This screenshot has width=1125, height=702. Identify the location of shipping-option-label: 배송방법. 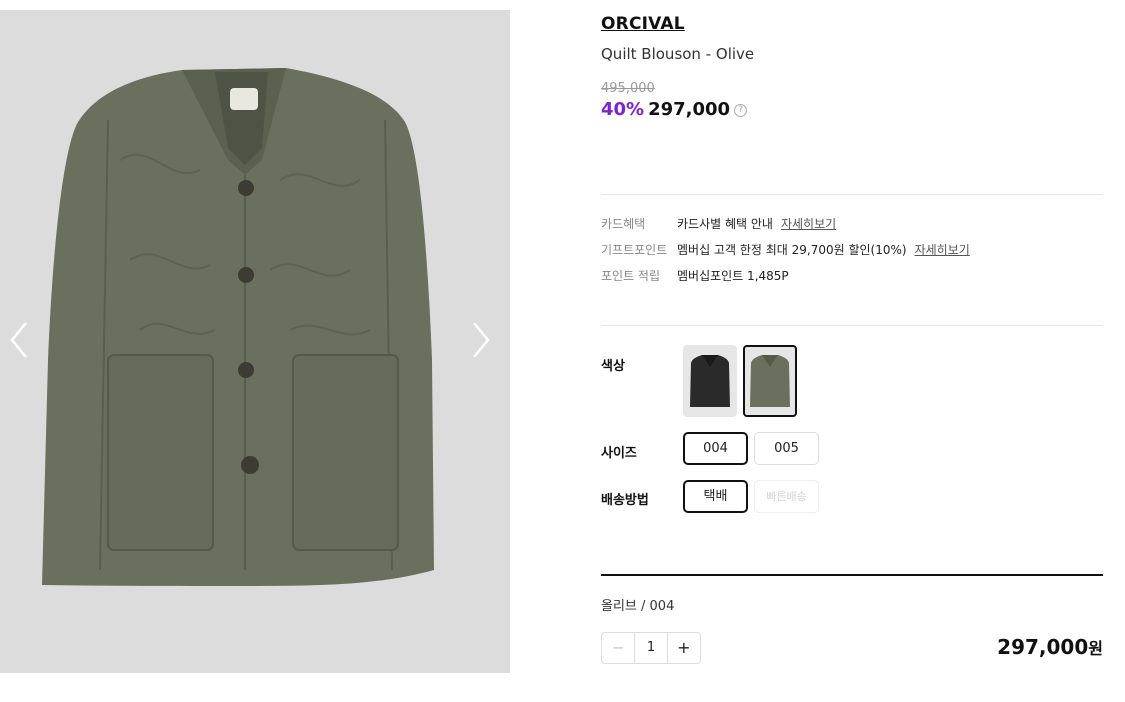
(625, 500).